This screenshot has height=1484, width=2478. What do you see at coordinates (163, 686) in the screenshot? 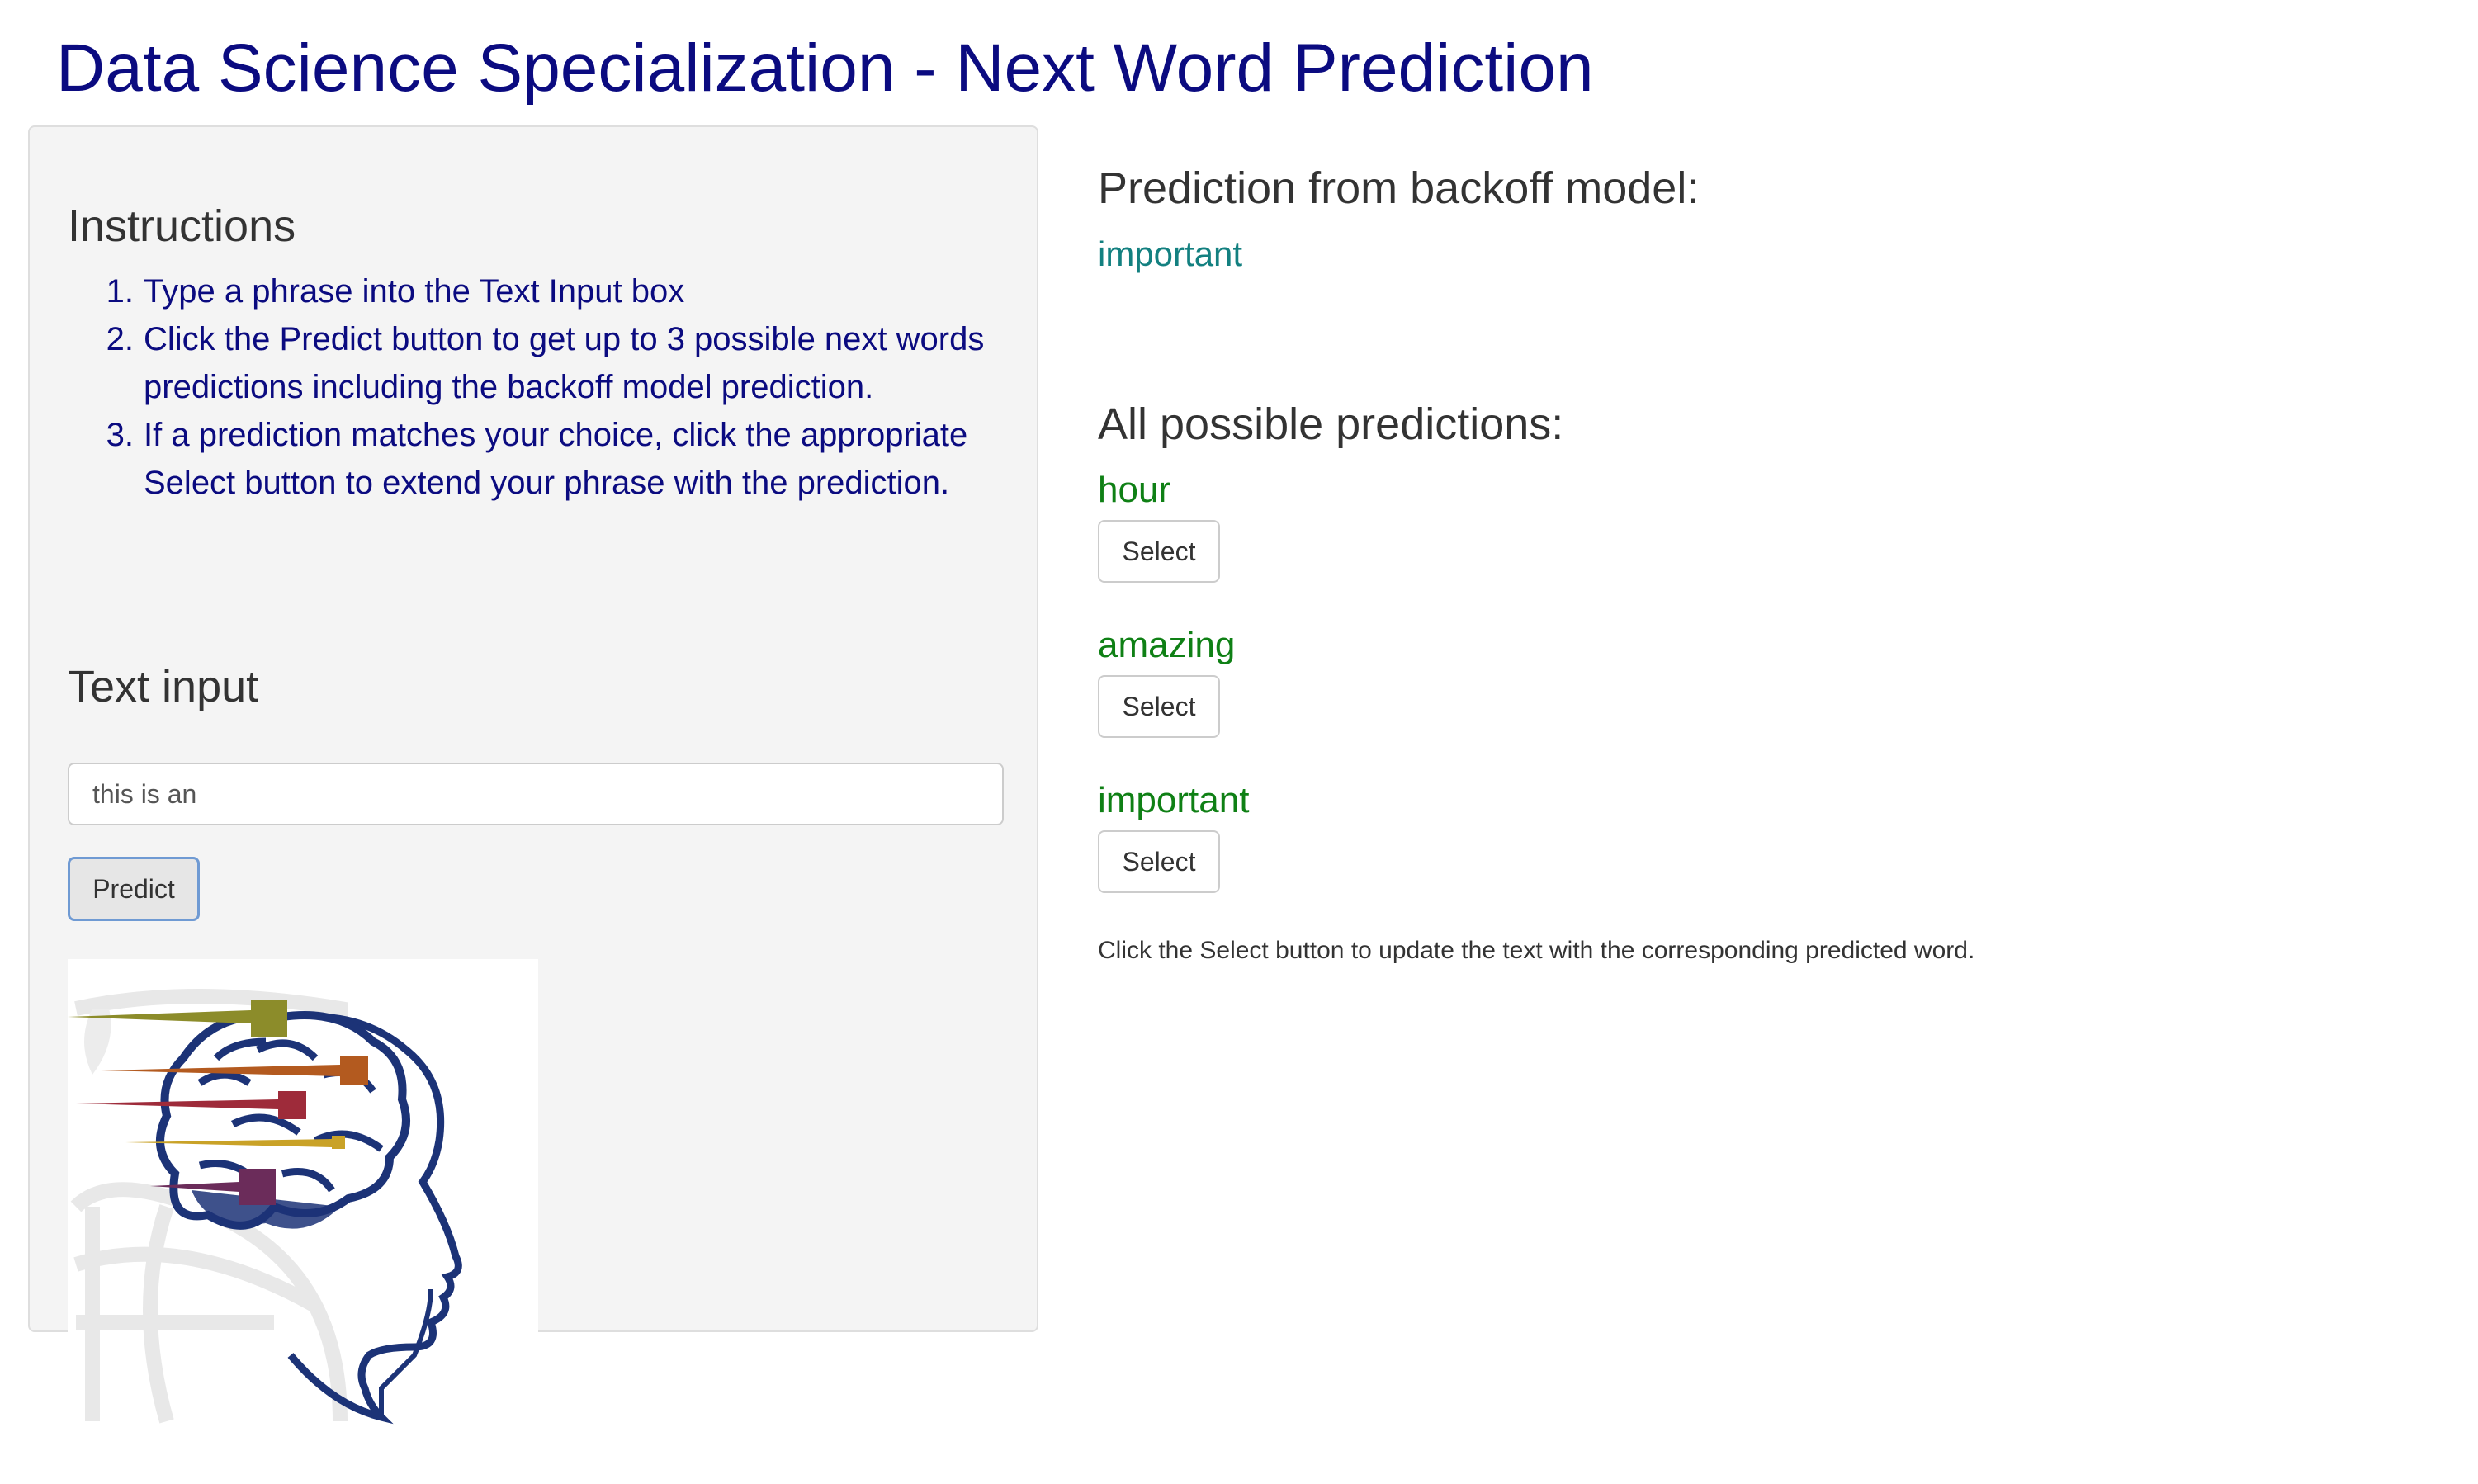
I see `text-input-heading: Text input` at bounding box center [163, 686].